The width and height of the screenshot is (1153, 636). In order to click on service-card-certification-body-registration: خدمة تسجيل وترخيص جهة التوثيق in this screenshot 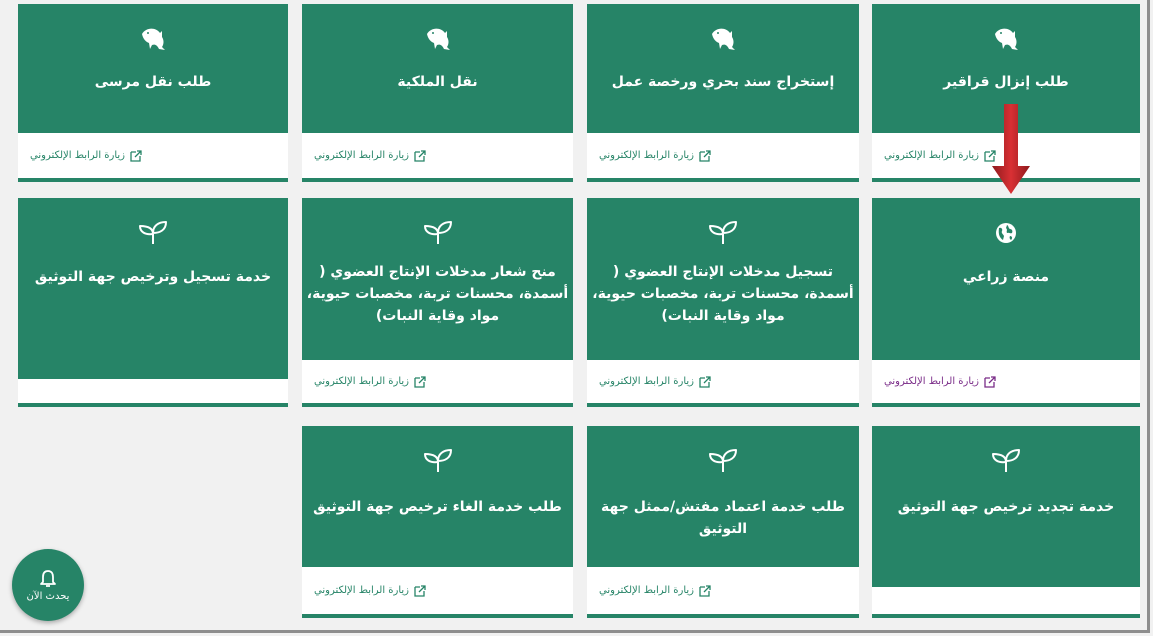, I will do `click(153, 302)`.